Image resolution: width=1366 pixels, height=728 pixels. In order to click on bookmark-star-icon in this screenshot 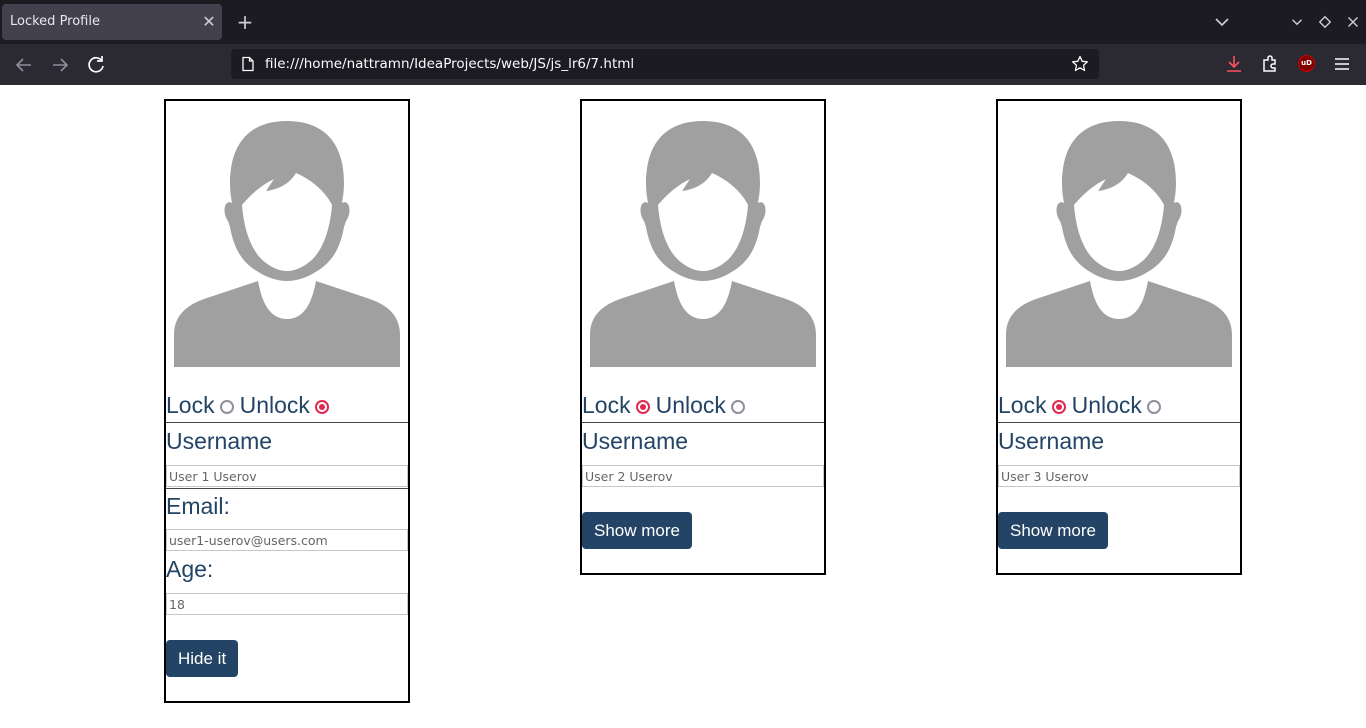, I will do `click(1080, 64)`.